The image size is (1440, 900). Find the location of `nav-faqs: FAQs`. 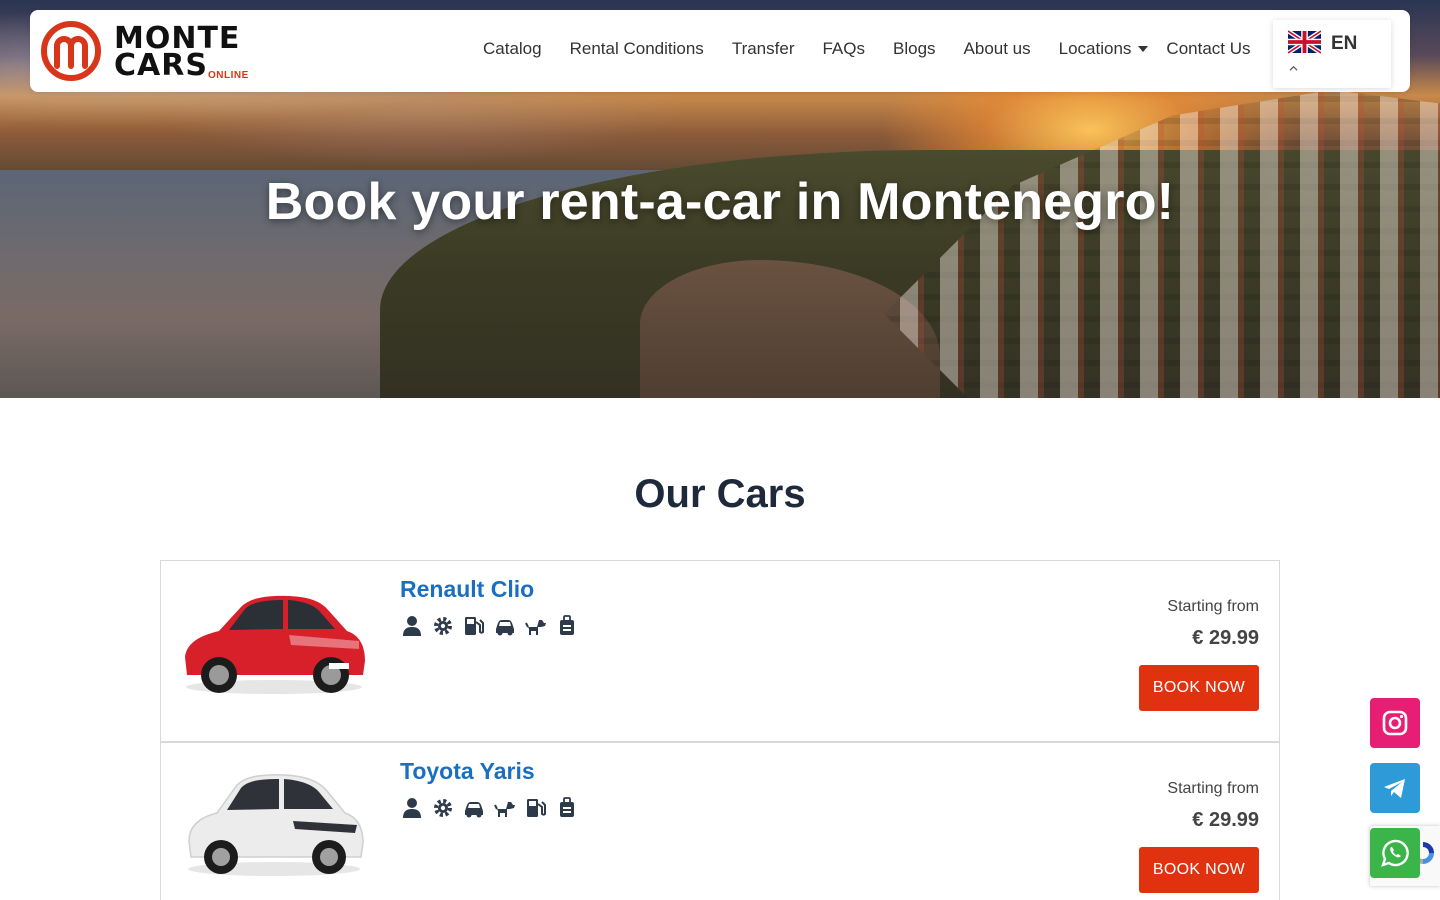

nav-faqs: FAQs is located at coordinates (843, 49).